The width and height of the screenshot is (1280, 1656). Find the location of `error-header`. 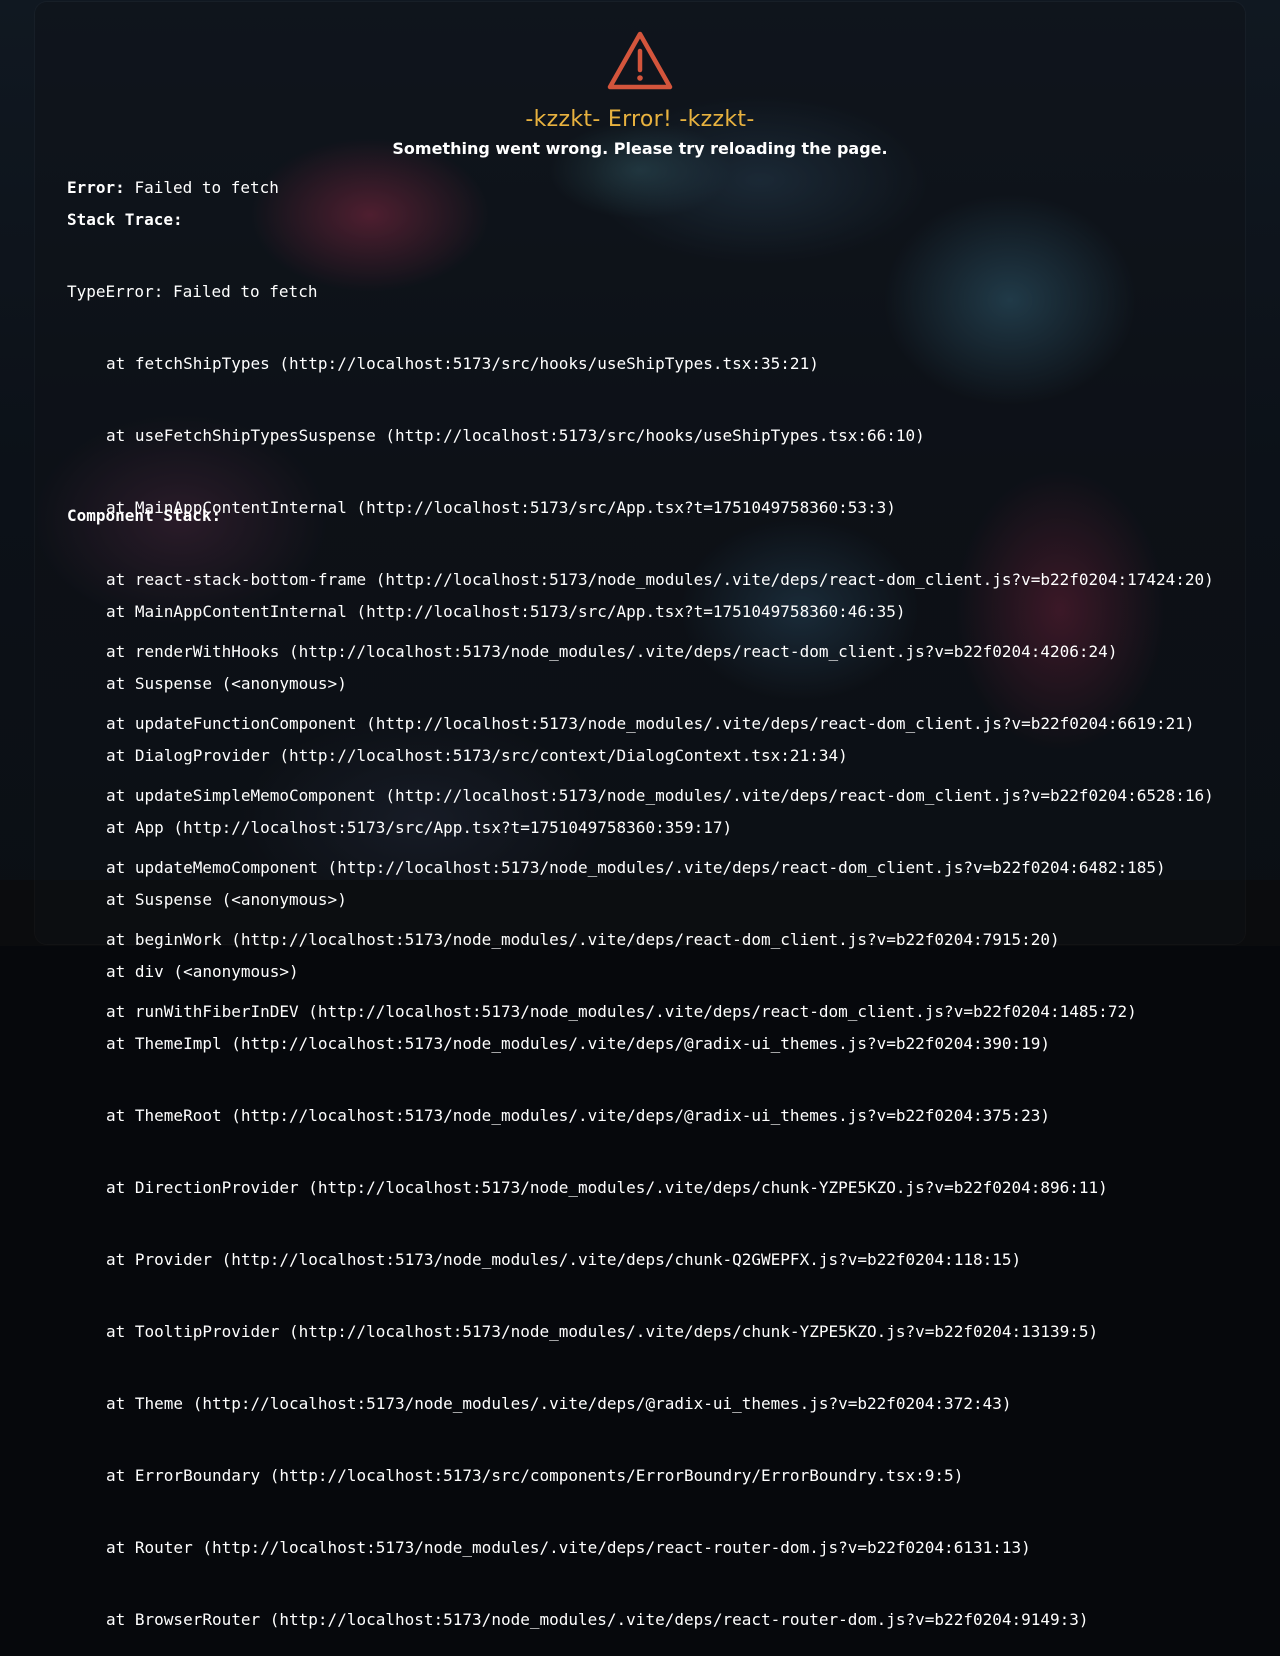

error-header is located at coordinates (640, 63).